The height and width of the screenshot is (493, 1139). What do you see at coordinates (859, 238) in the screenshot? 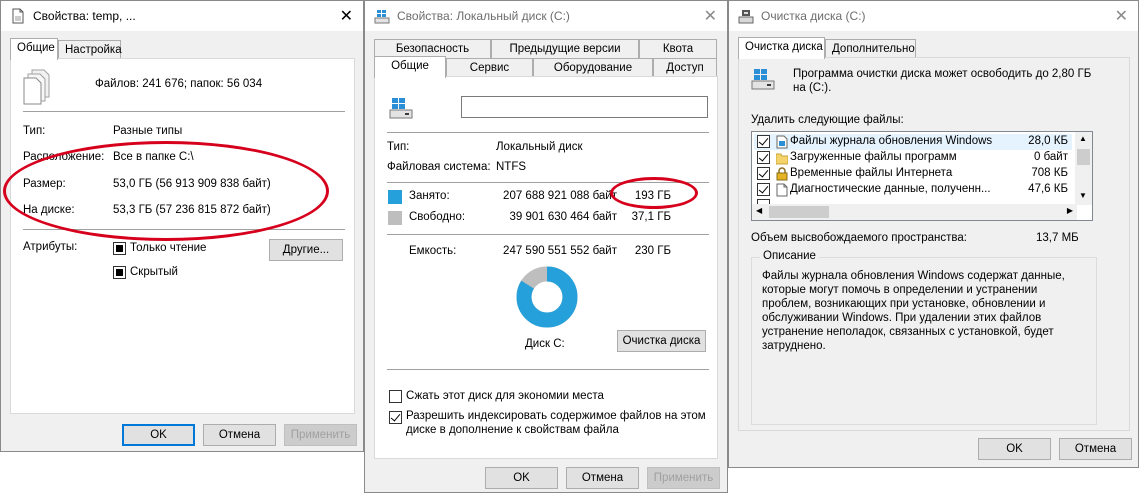
I see `freed-space-label: Объем высвобождаемого пространства:` at bounding box center [859, 238].